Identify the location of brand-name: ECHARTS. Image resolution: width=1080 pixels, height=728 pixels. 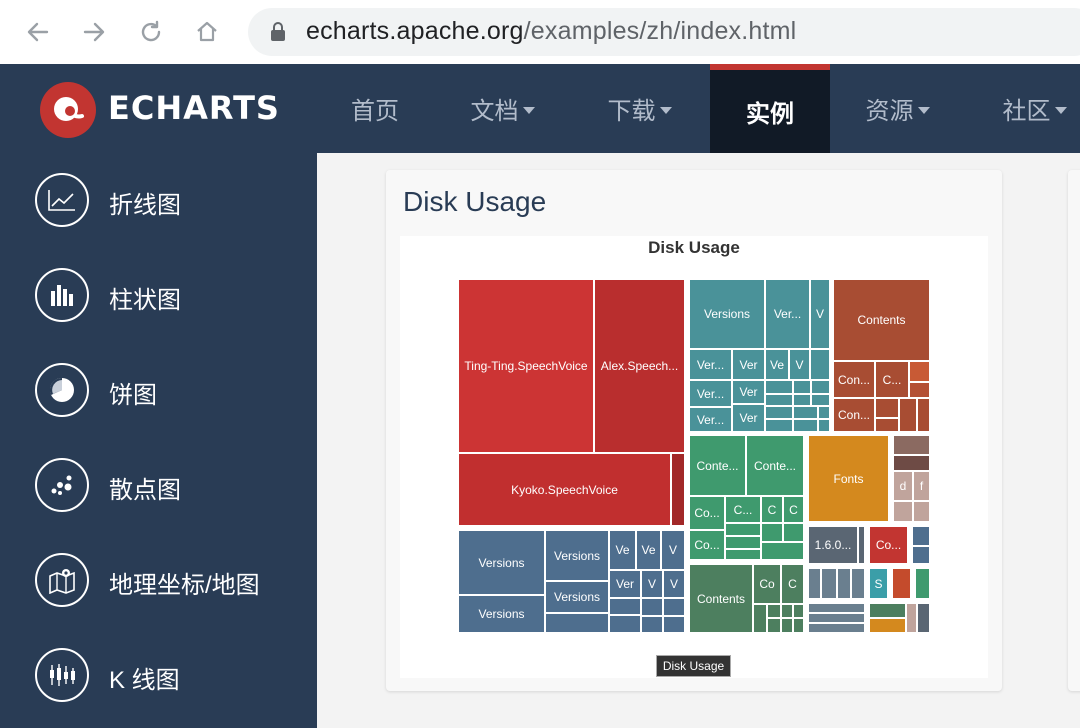
(194, 108).